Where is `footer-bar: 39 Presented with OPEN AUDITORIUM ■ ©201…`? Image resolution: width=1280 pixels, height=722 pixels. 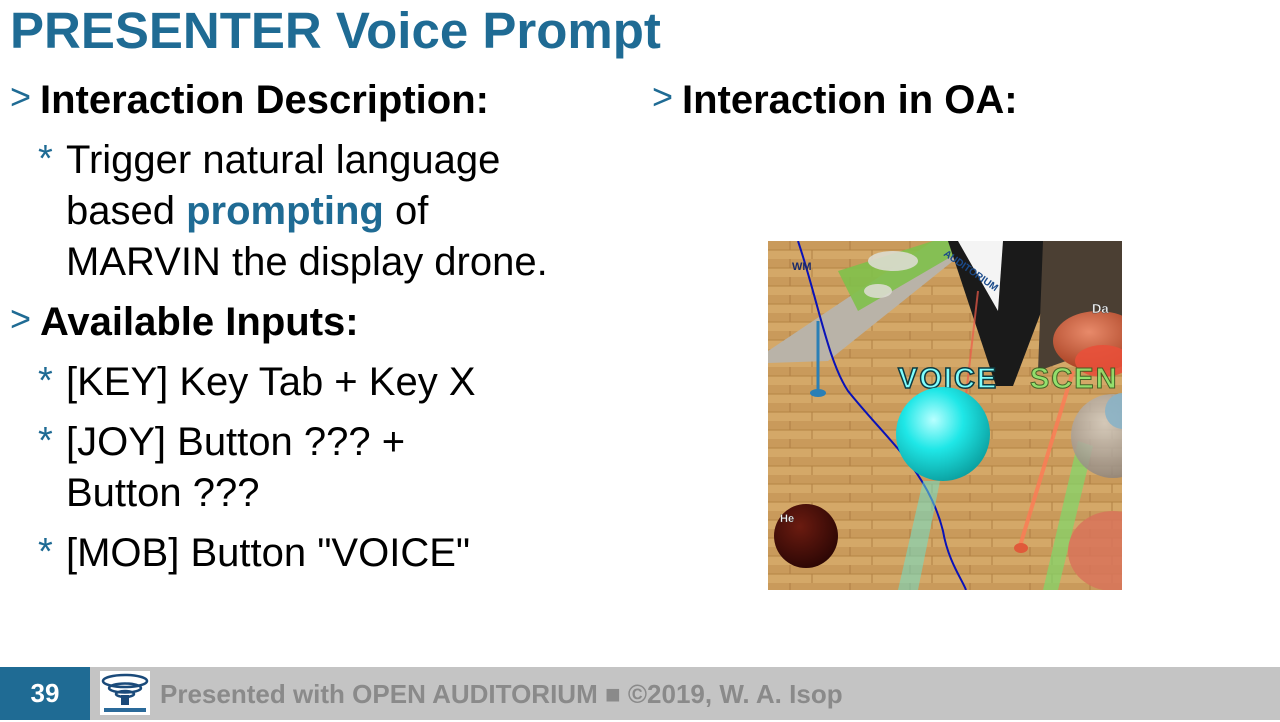
footer-bar: 39 Presented with OPEN AUDITORIUM ■ ©201… is located at coordinates (640, 693).